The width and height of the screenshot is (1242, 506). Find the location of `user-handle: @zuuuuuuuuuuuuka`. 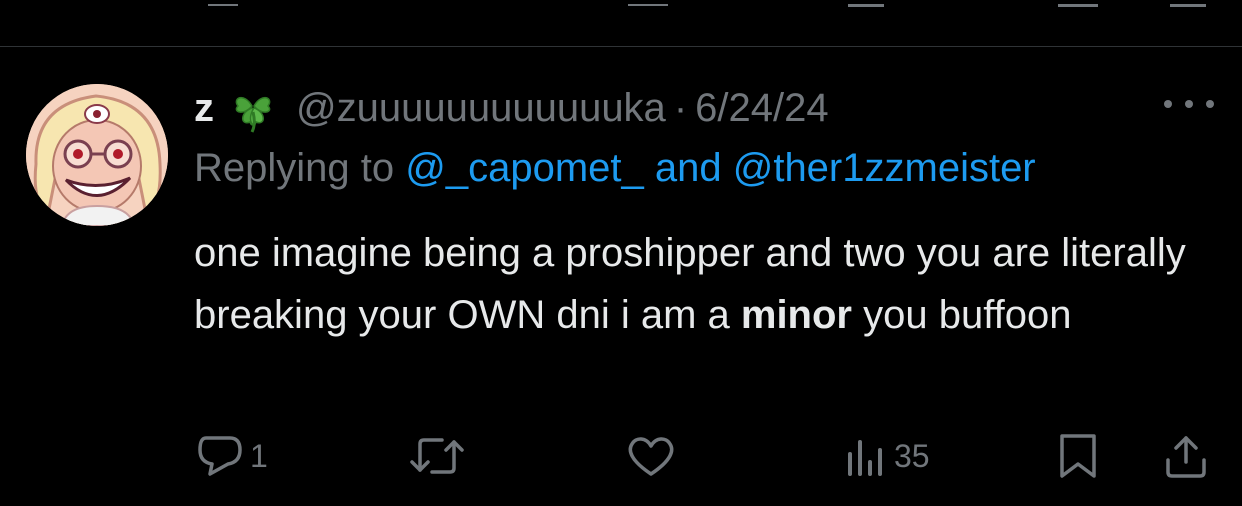

user-handle: @zuuuuuuuuuuuuka is located at coordinates (481, 108).